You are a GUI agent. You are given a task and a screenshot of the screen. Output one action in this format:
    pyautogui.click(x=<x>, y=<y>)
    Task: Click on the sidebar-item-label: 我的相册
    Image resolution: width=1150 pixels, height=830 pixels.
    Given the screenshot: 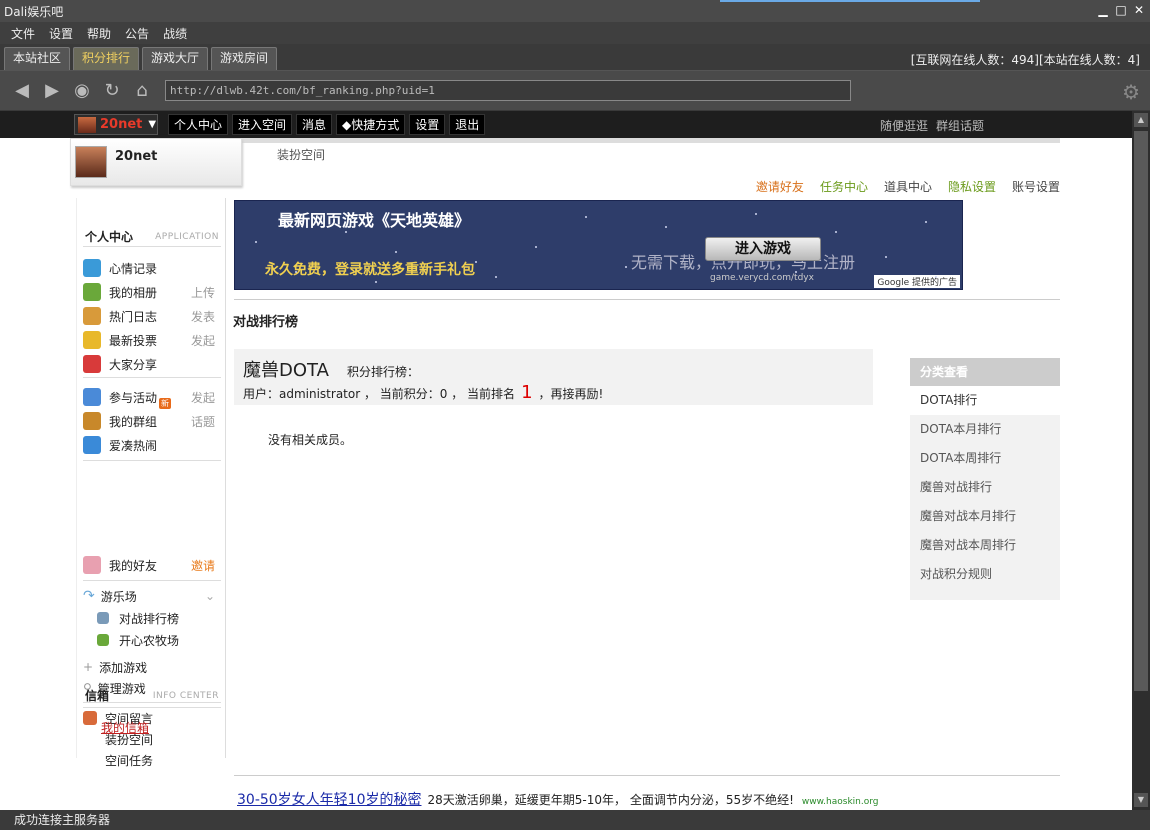 What is the action you would take?
    pyautogui.click(x=133, y=292)
    